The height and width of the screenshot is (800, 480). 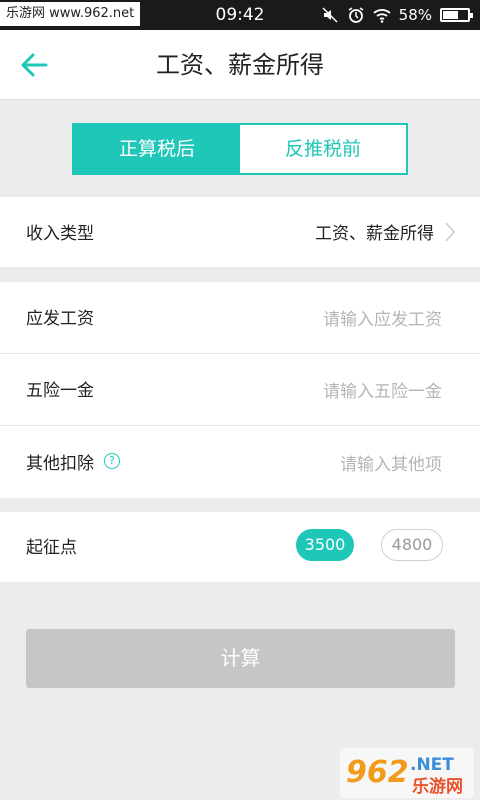 What do you see at coordinates (240, 232) in the screenshot?
I see `income-type-row: 收入类型 工资、薪金所得` at bounding box center [240, 232].